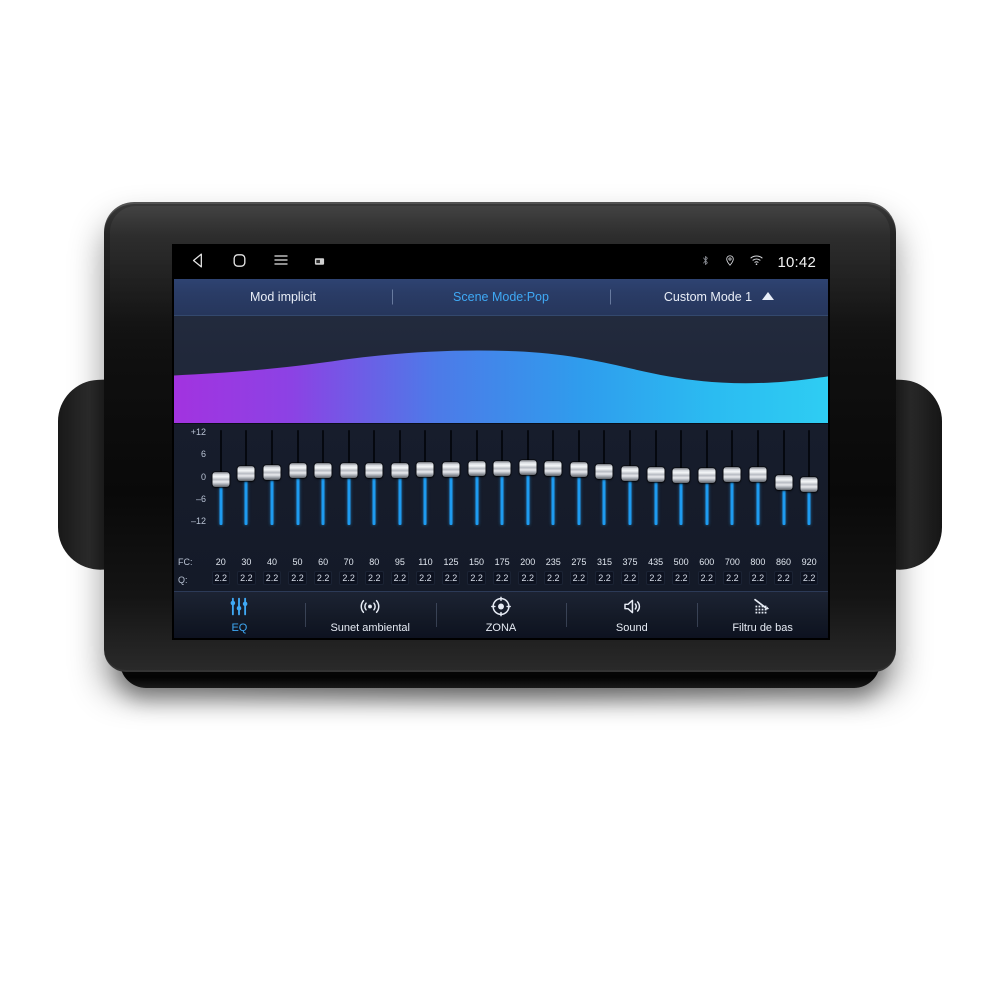 The height and width of the screenshot is (1000, 1000). Describe the element at coordinates (768, 296) in the screenshot. I see `triangle-up-icon` at that location.